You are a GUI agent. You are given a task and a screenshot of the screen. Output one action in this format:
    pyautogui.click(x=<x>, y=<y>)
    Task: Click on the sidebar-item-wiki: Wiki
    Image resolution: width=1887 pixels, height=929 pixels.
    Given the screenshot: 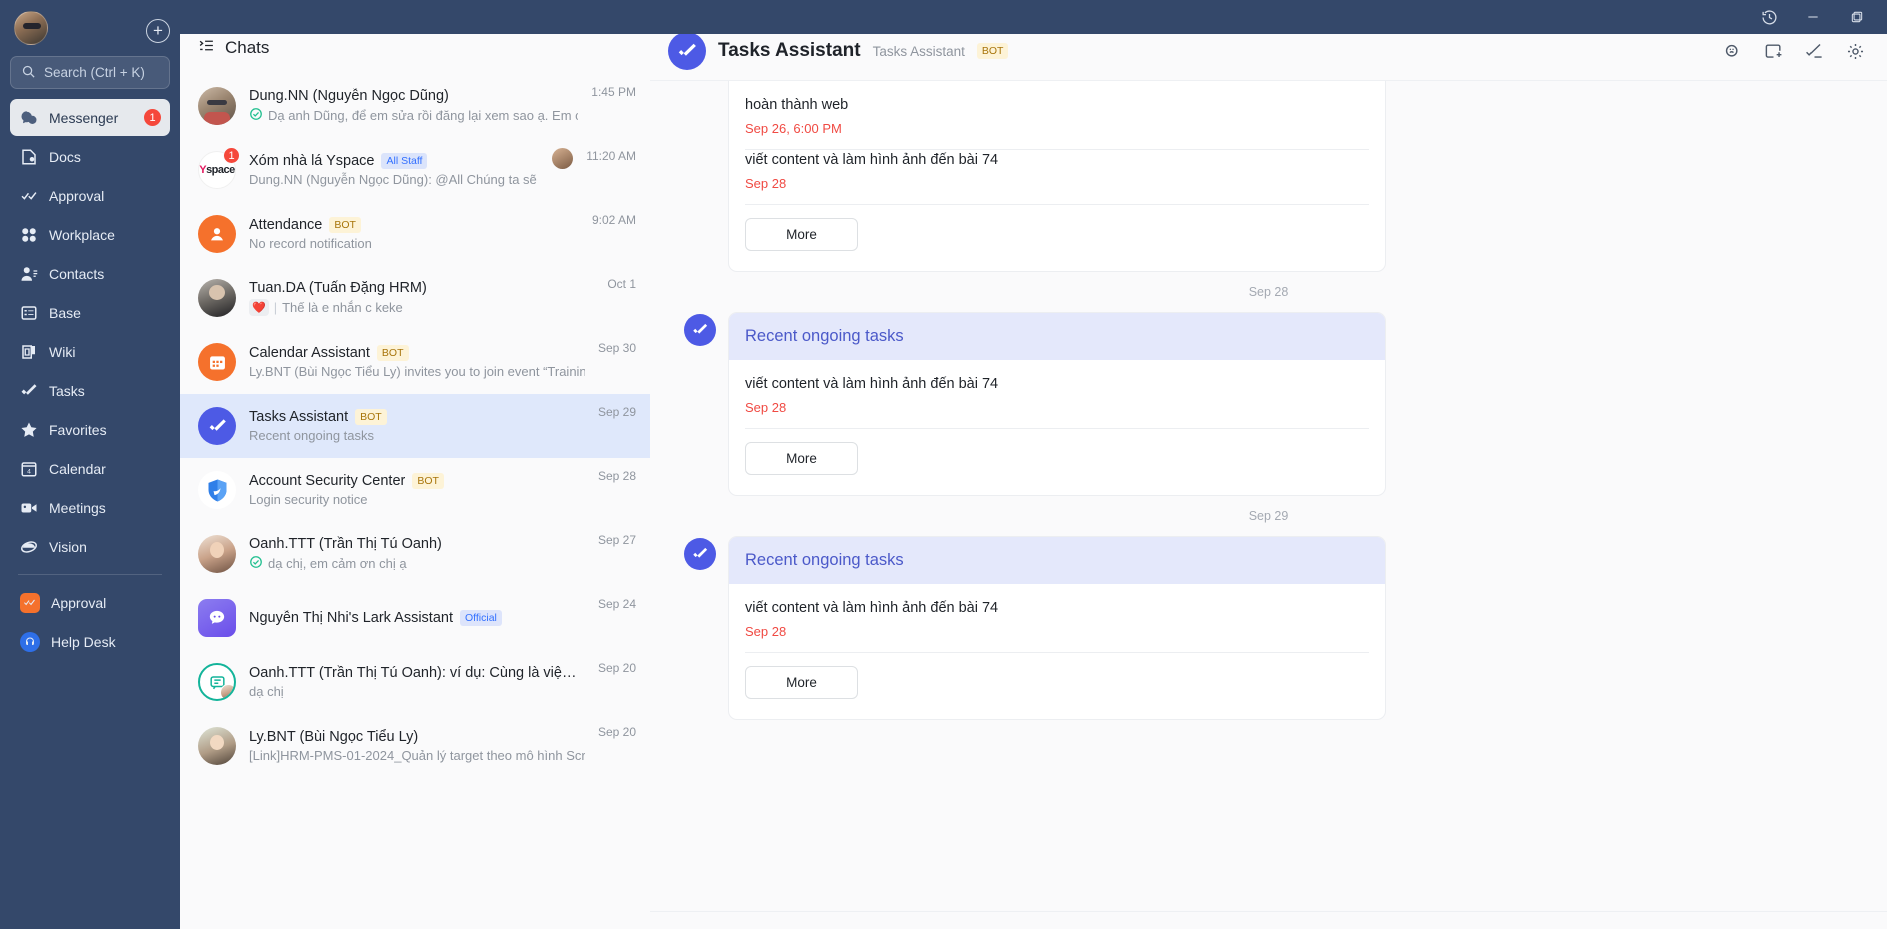 What is the action you would take?
    pyautogui.click(x=90, y=351)
    